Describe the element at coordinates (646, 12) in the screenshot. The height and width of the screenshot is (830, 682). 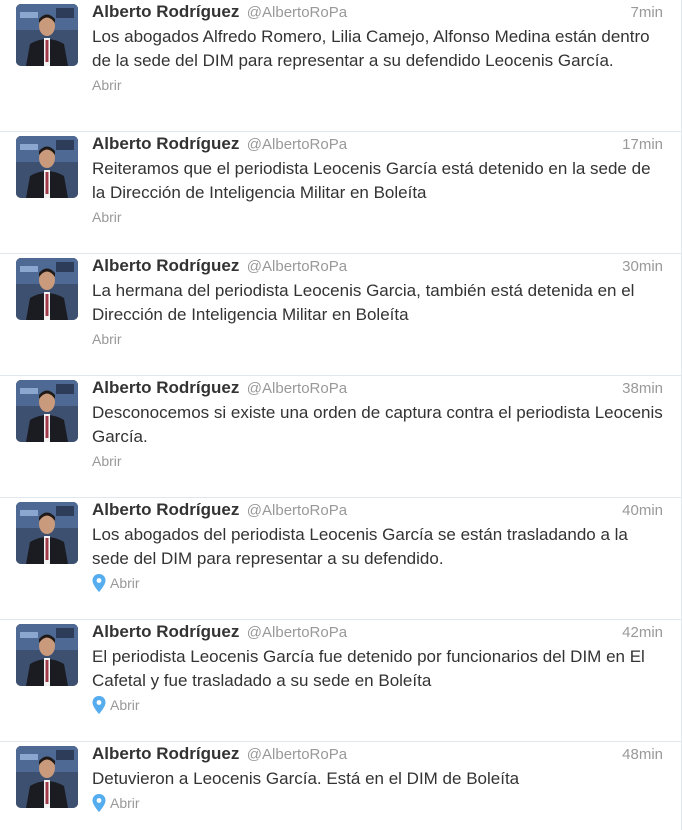
I see `timestamp: 7min` at that location.